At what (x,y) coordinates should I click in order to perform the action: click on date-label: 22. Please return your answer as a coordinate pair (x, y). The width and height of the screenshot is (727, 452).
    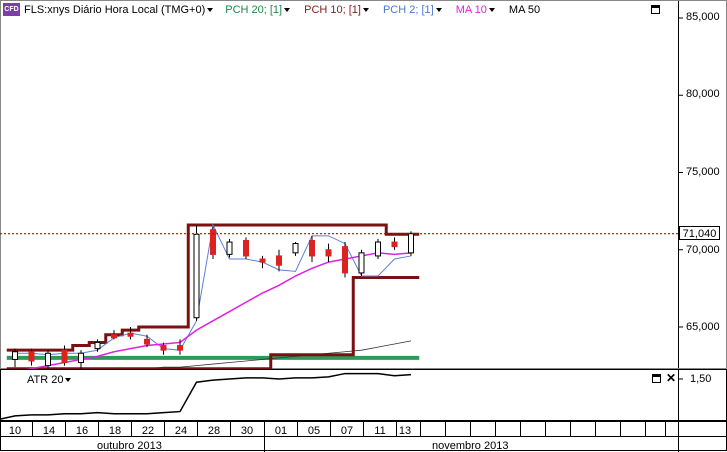
    Looking at the image, I should click on (148, 431).